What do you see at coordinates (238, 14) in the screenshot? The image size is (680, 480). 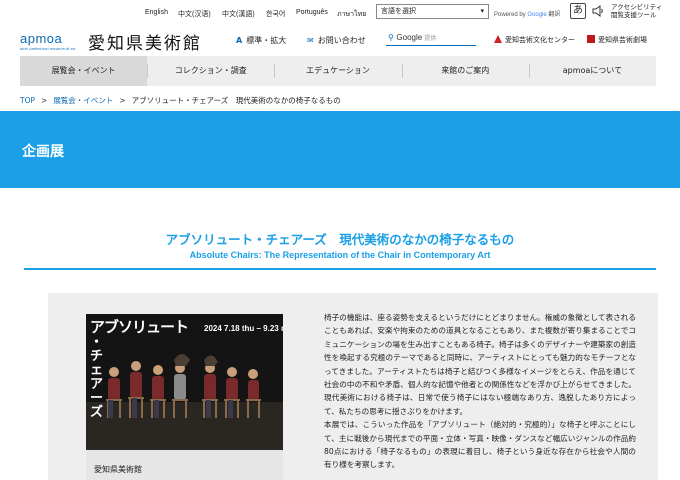 I see `lang-zh-hant: 中文(漢語)` at bounding box center [238, 14].